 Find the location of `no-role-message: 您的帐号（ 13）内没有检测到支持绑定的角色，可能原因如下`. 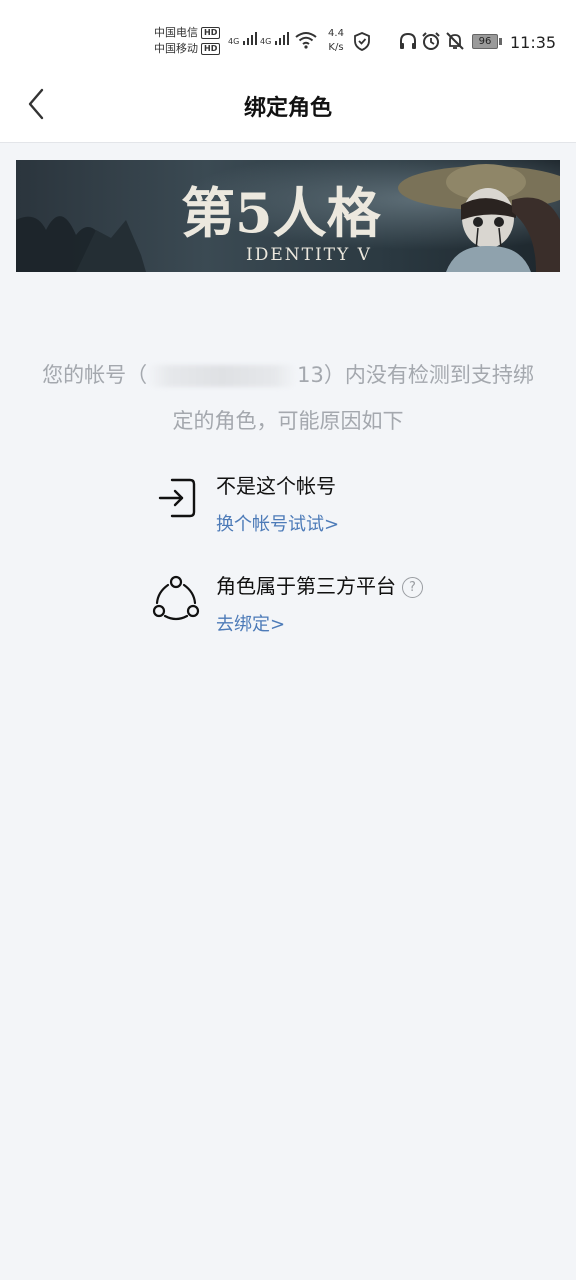

no-role-message: 您的帐号（ 13）内没有检测到支持绑定的角色，可能原因如下 is located at coordinates (288, 398).